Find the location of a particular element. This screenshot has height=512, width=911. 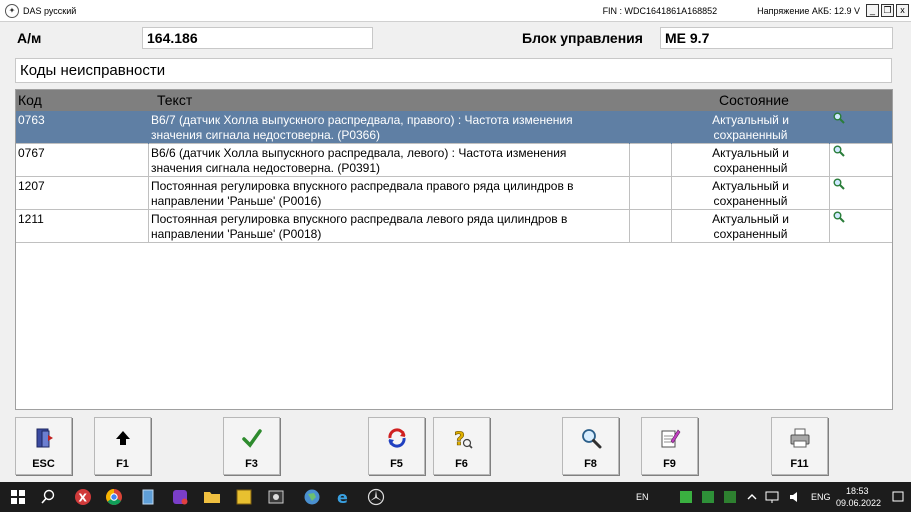

app-icon-purple is located at coordinates (180, 497).